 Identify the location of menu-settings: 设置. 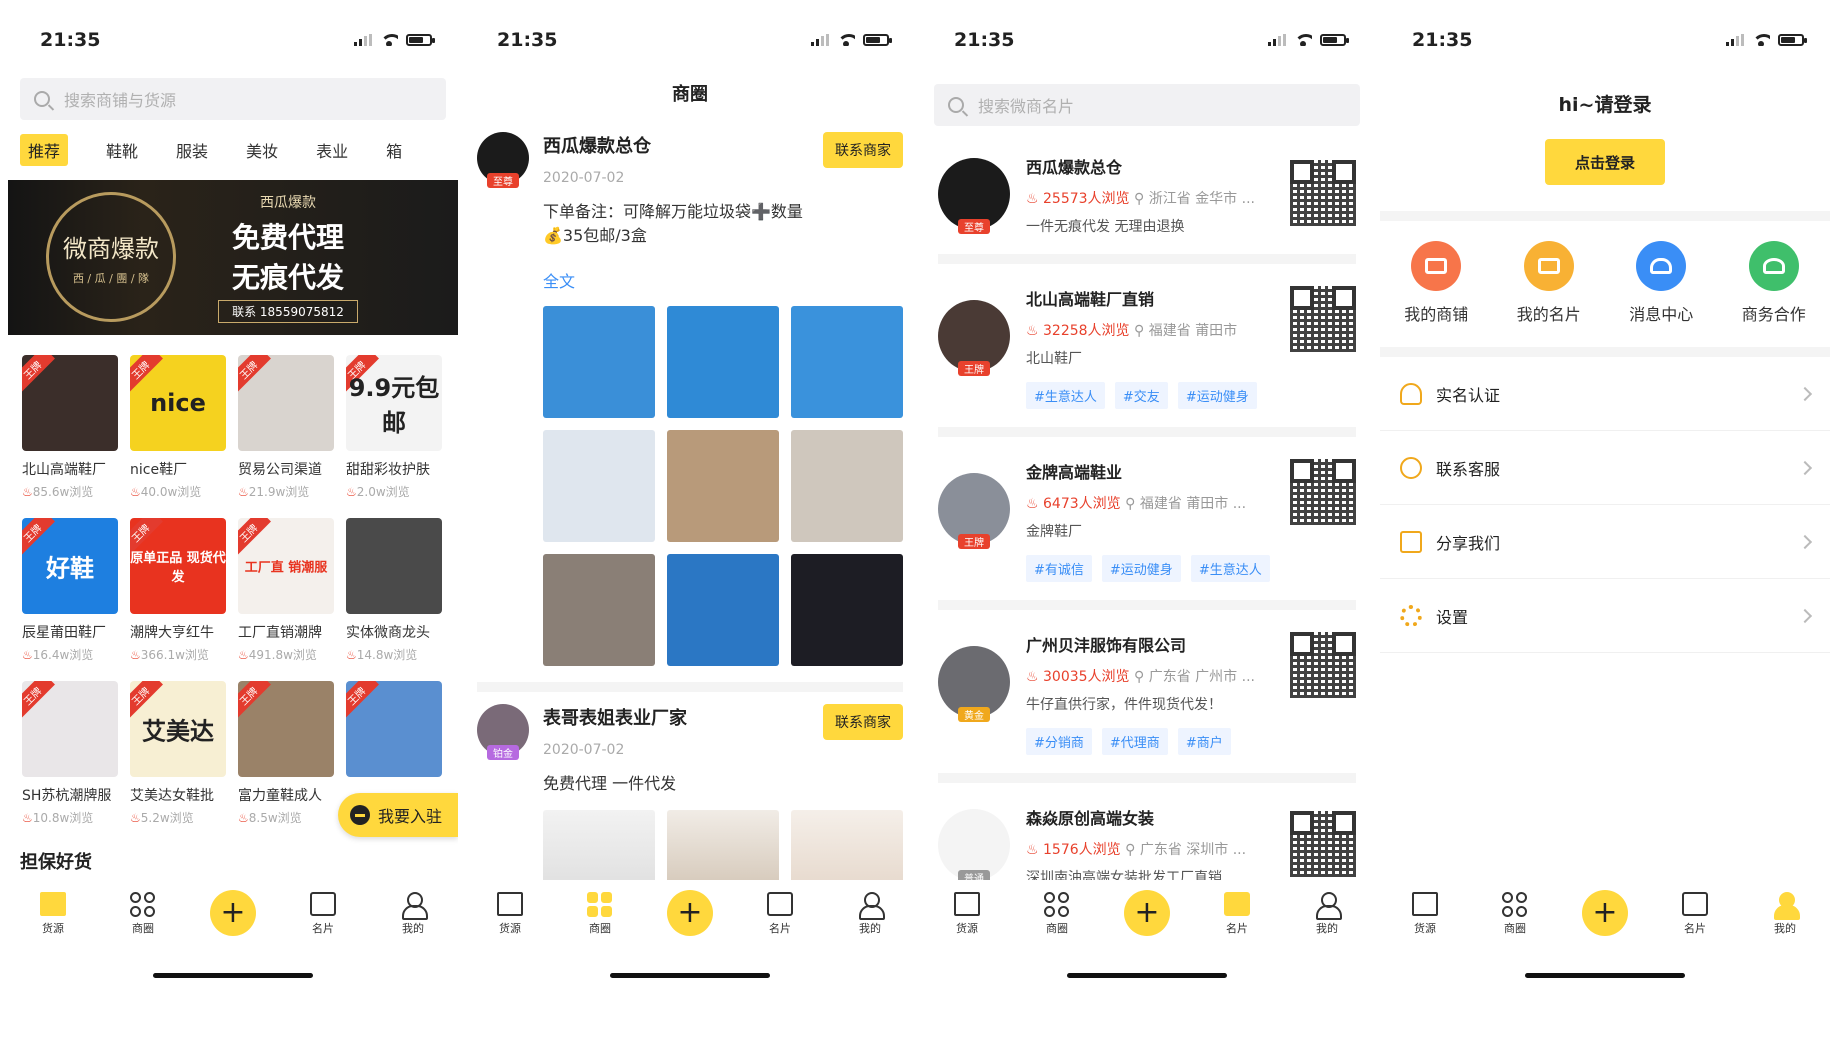
(1605, 616).